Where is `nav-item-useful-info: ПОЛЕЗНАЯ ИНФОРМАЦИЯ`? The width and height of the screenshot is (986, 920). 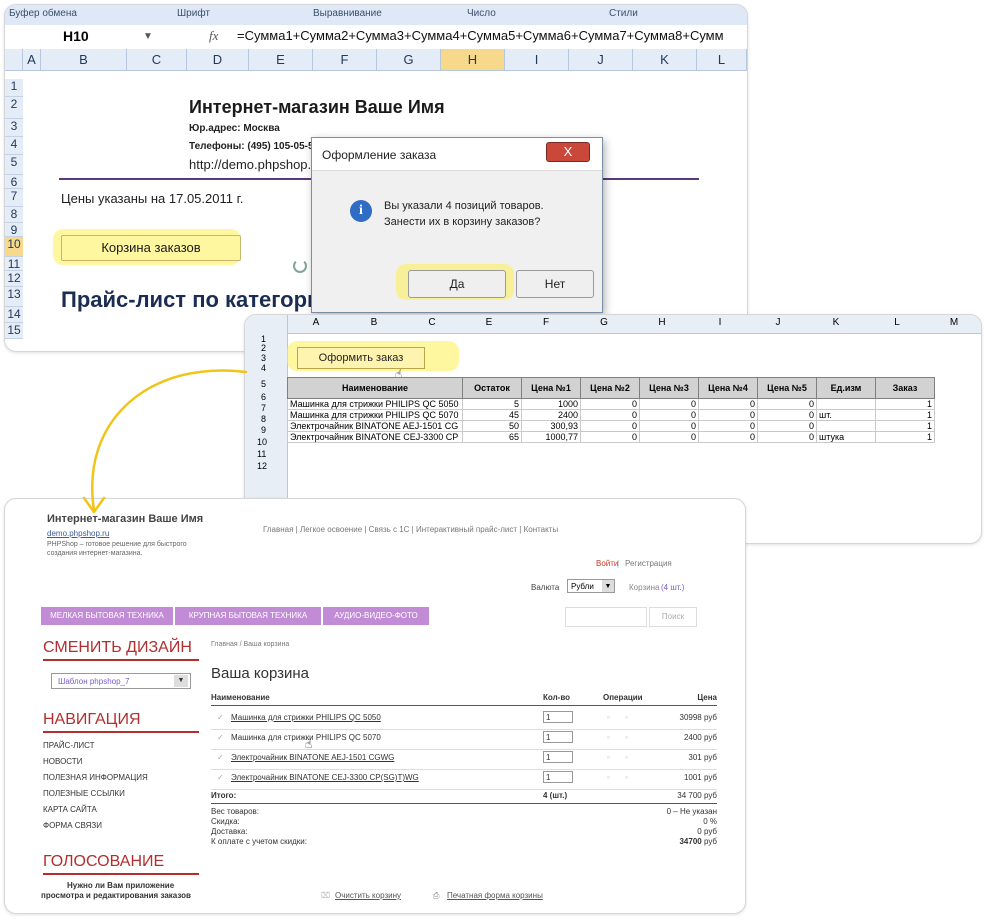 nav-item-useful-info: ПОЛЕЗНАЯ ИНФОРМАЦИЯ is located at coordinates (95, 777).